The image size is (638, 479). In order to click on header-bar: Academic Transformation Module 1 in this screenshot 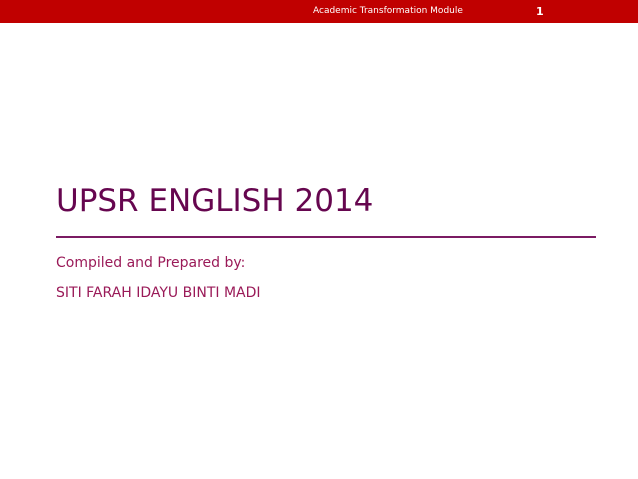, I will do `click(319, 11)`.